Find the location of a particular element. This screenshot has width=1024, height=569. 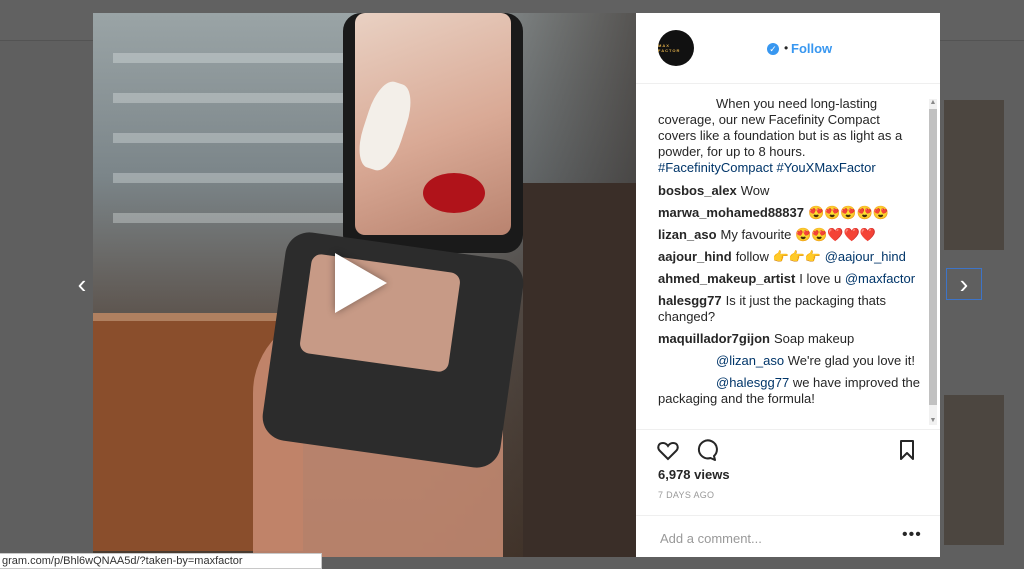

scroll-thumb is located at coordinates (933, 257).